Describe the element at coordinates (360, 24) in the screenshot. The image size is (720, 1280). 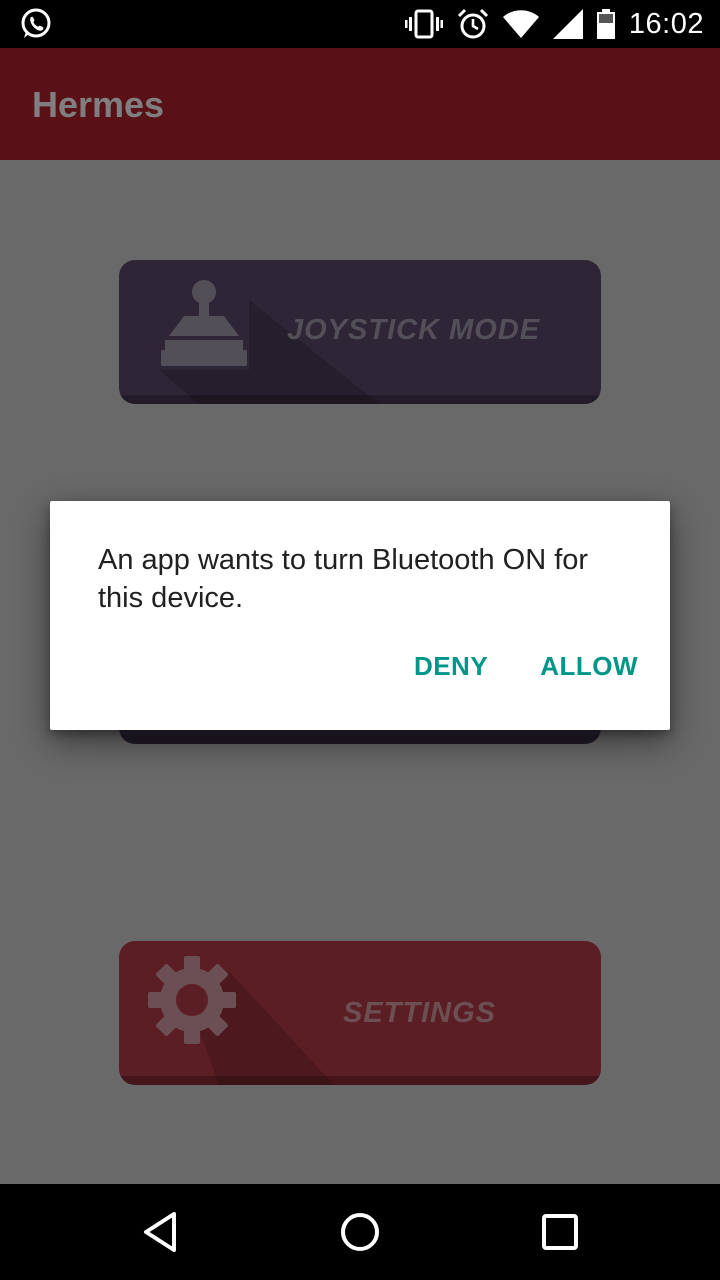
I see `status-bar: 16:02` at that location.